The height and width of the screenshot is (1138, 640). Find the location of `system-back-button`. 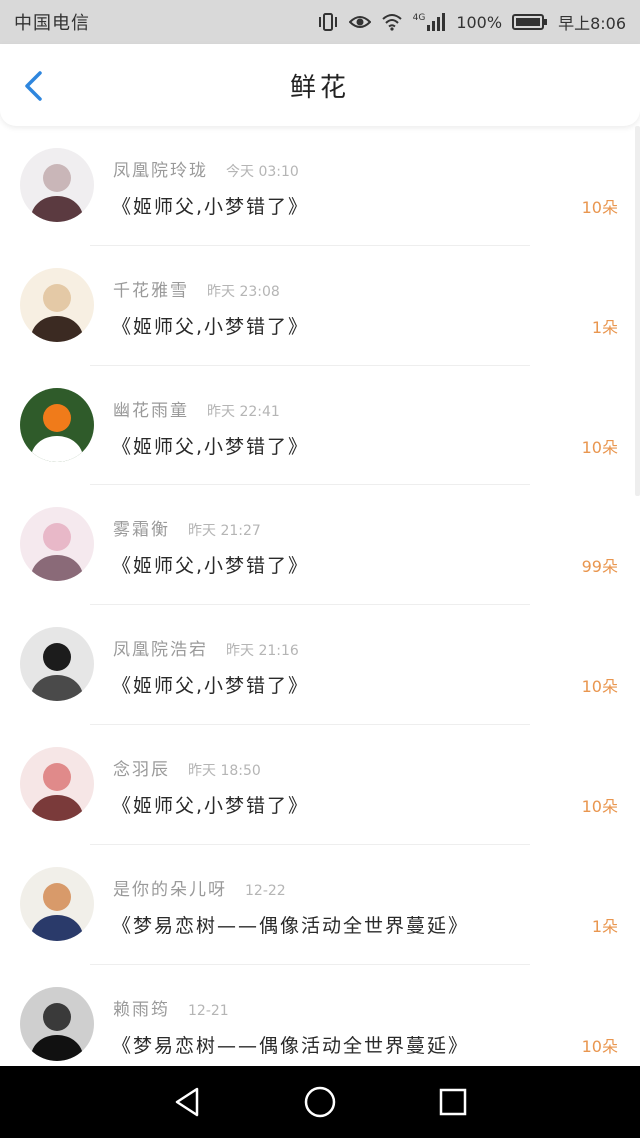

system-back-button is located at coordinates (187, 1102).